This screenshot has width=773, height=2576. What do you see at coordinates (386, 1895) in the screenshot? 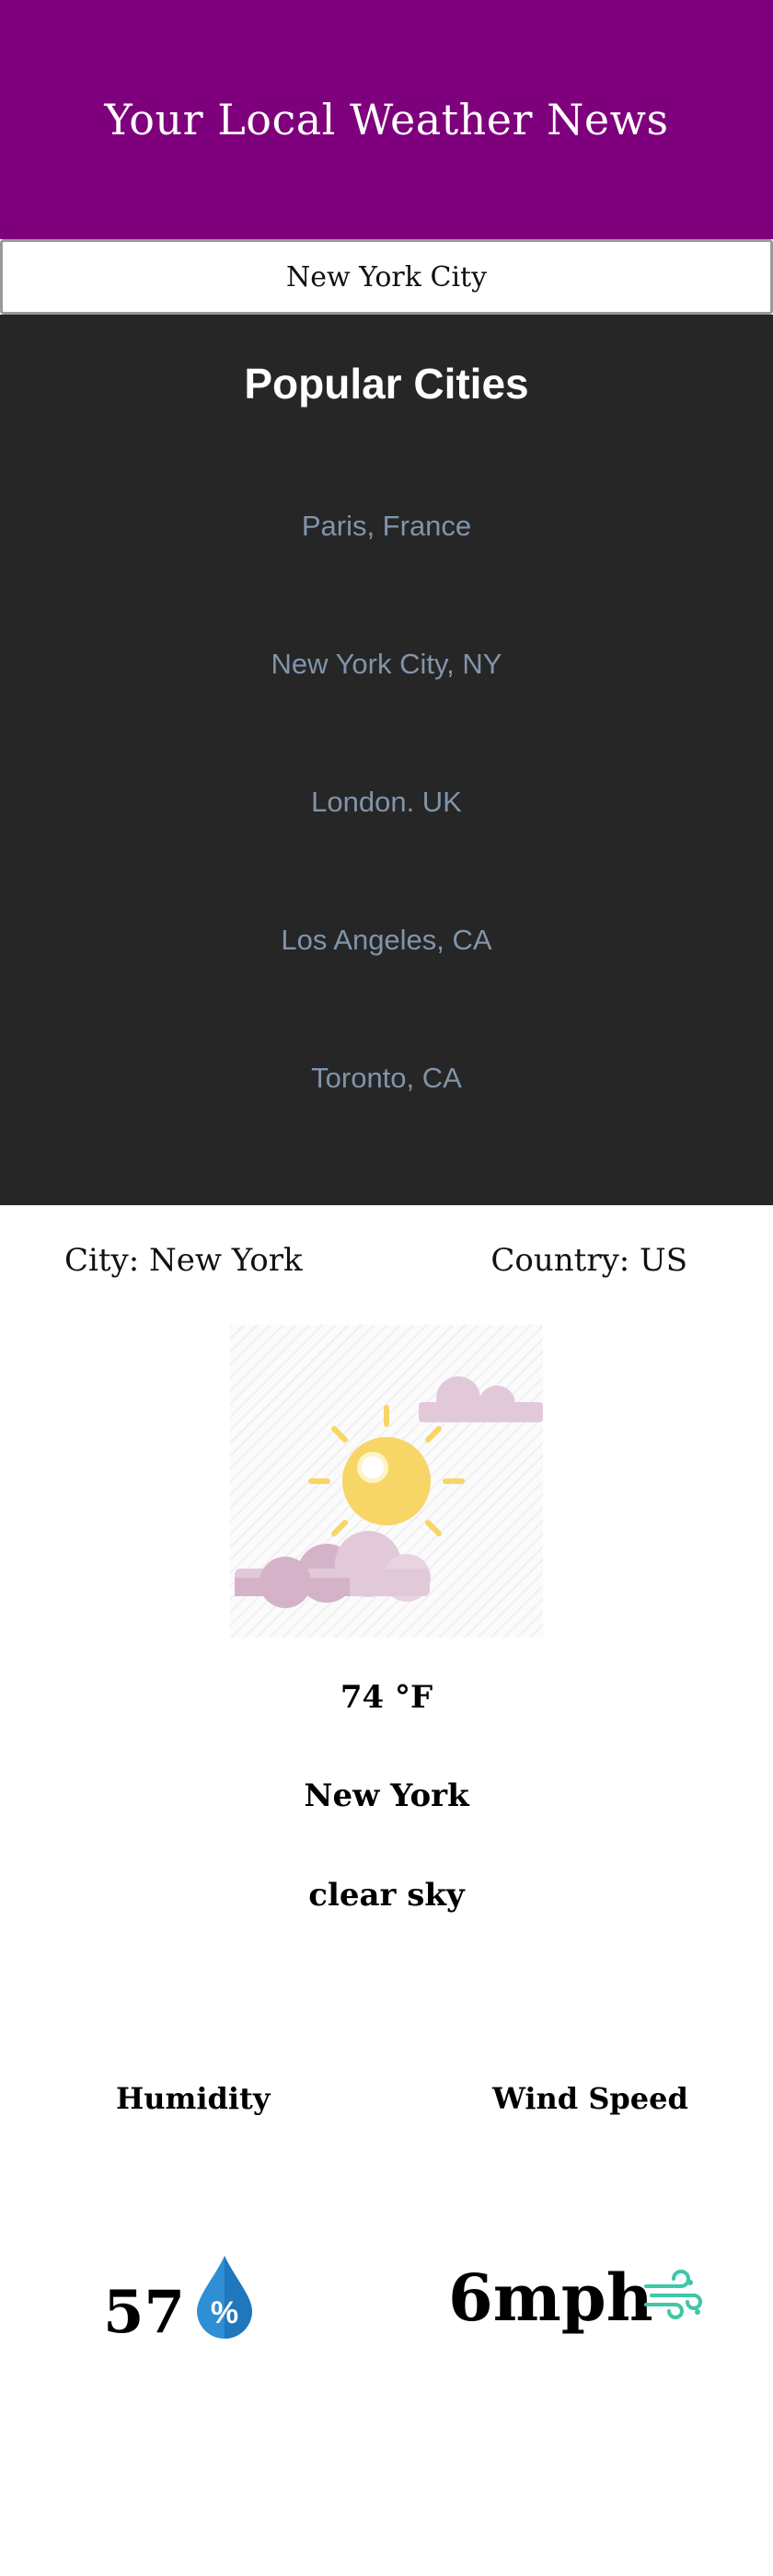
I see `weather-description: clear sky` at bounding box center [386, 1895].